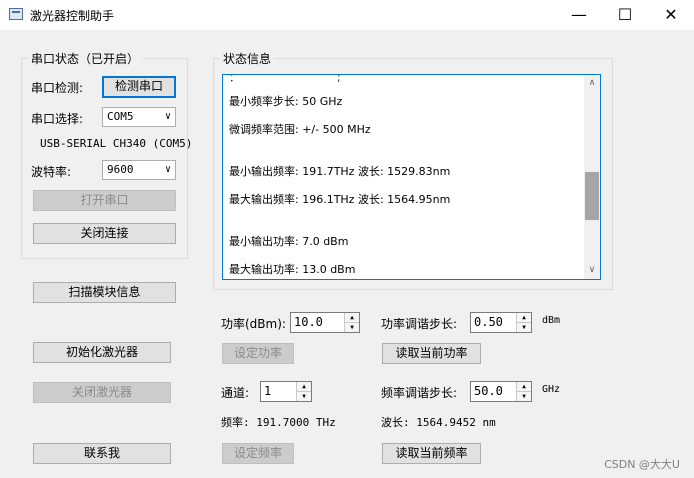  I want to click on status-info-title: 状态信息, so click(247, 58).